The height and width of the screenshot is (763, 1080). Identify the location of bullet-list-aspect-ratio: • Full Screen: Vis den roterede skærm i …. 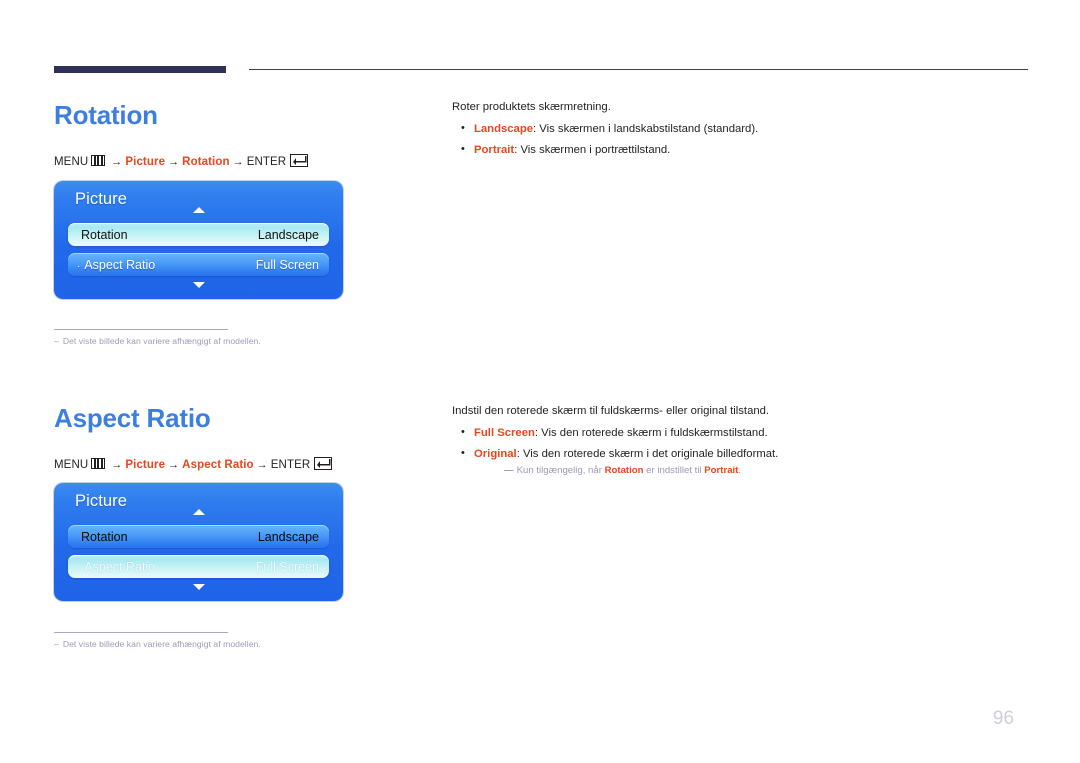
(732, 451).